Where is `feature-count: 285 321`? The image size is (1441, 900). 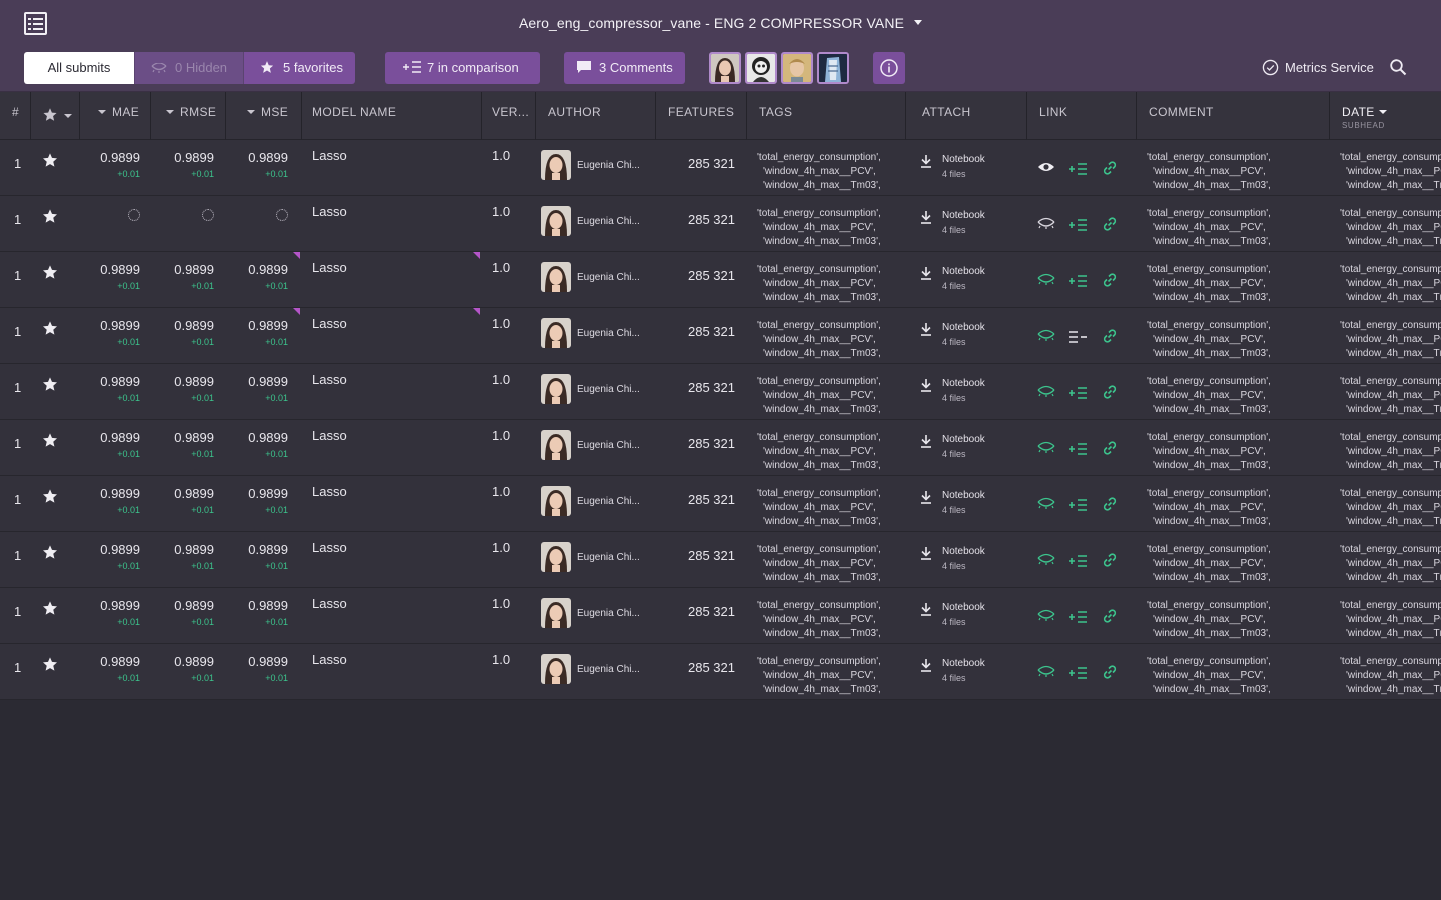 feature-count: 285 321 is located at coordinates (711, 331).